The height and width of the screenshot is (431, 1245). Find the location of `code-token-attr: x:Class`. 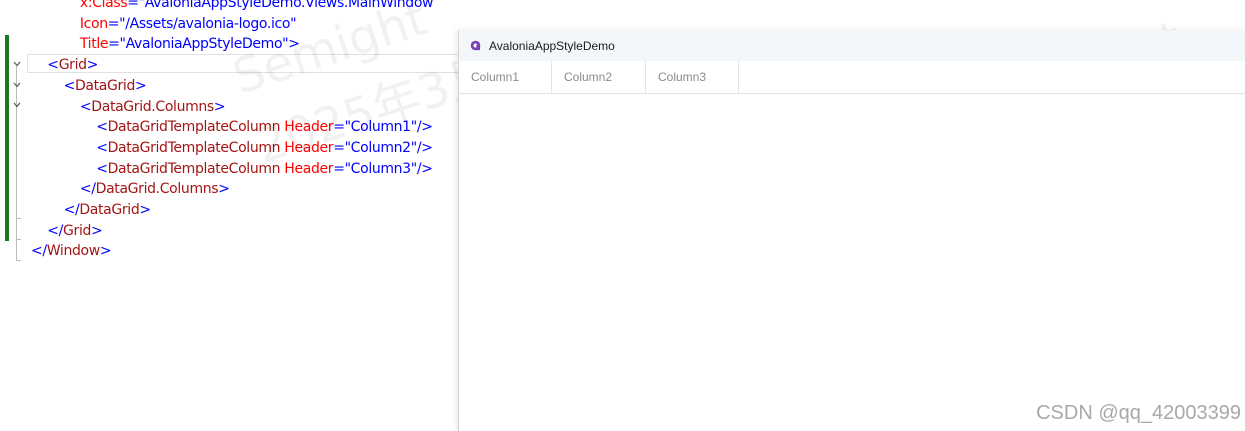

code-token-attr: x:Class is located at coordinates (103, 5).